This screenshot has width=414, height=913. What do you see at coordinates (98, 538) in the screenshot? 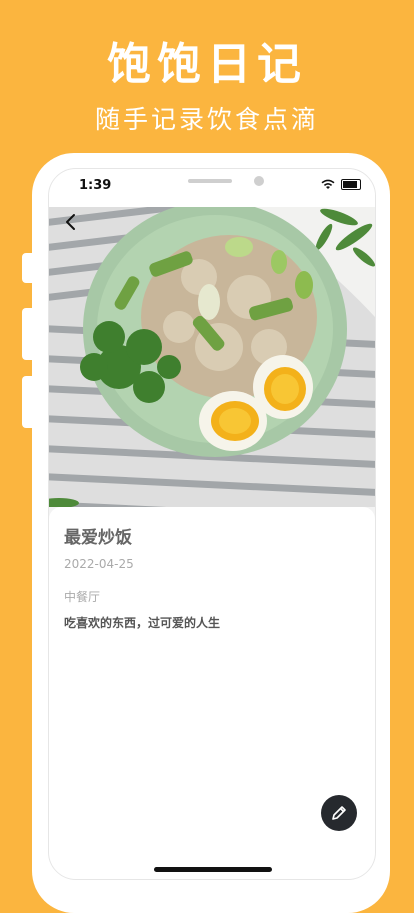
I see `entry-title: 最爱炒饭` at bounding box center [98, 538].